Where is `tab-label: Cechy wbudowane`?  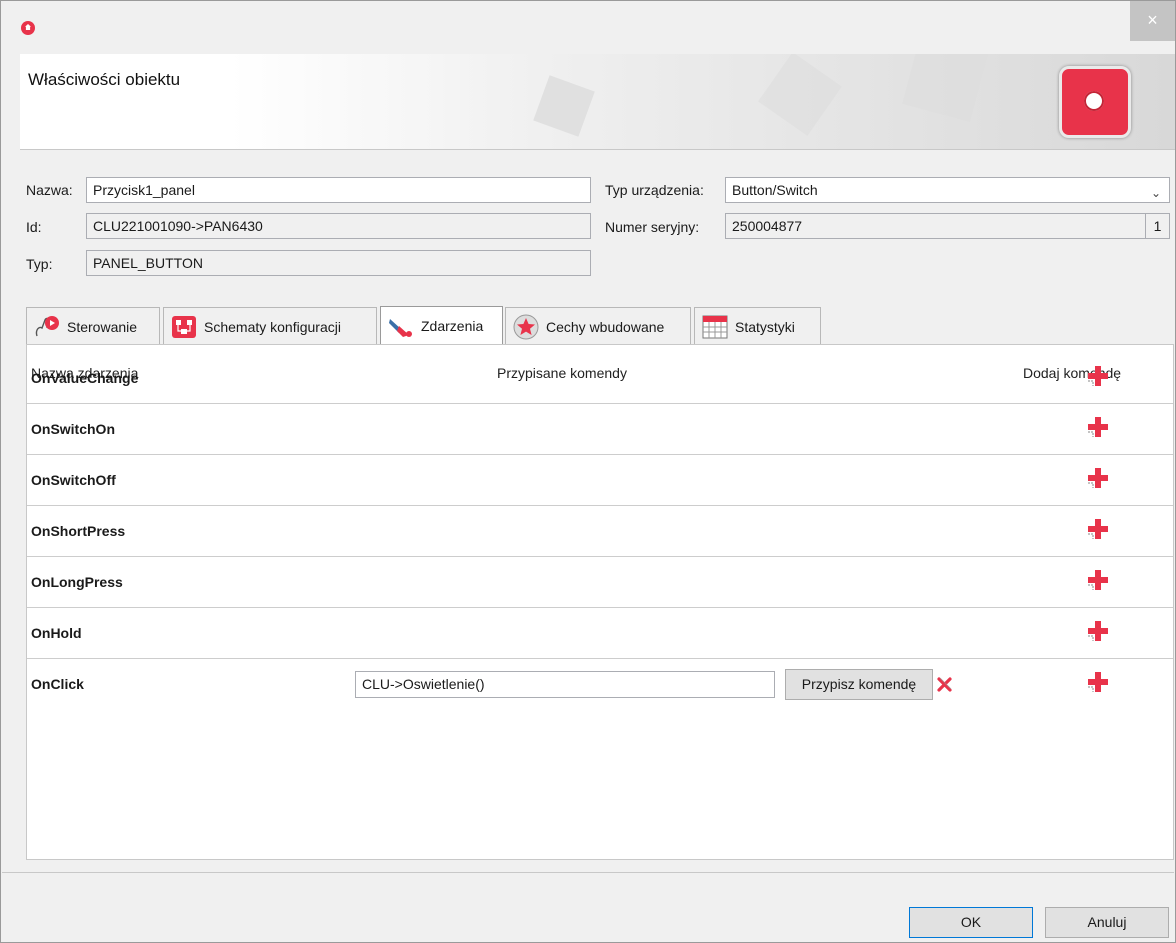
tab-label: Cechy wbudowane is located at coordinates (605, 327).